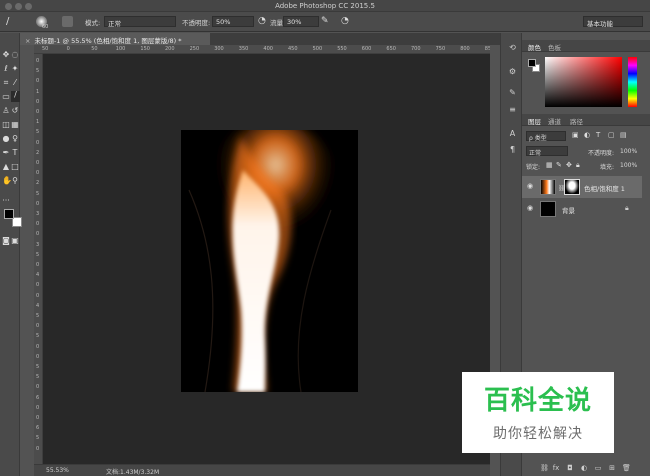 This screenshot has height=476, width=650. I want to click on pressure-opacity-icon: ◔, so click(263, 21).